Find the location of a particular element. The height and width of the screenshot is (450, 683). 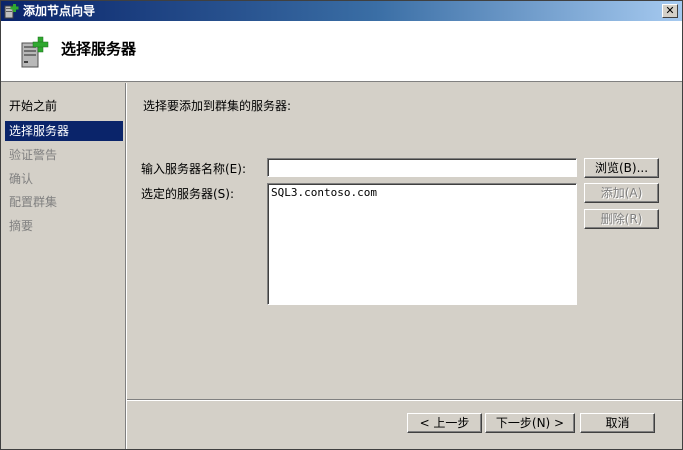

server-name-field is located at coordinates (422, 167).